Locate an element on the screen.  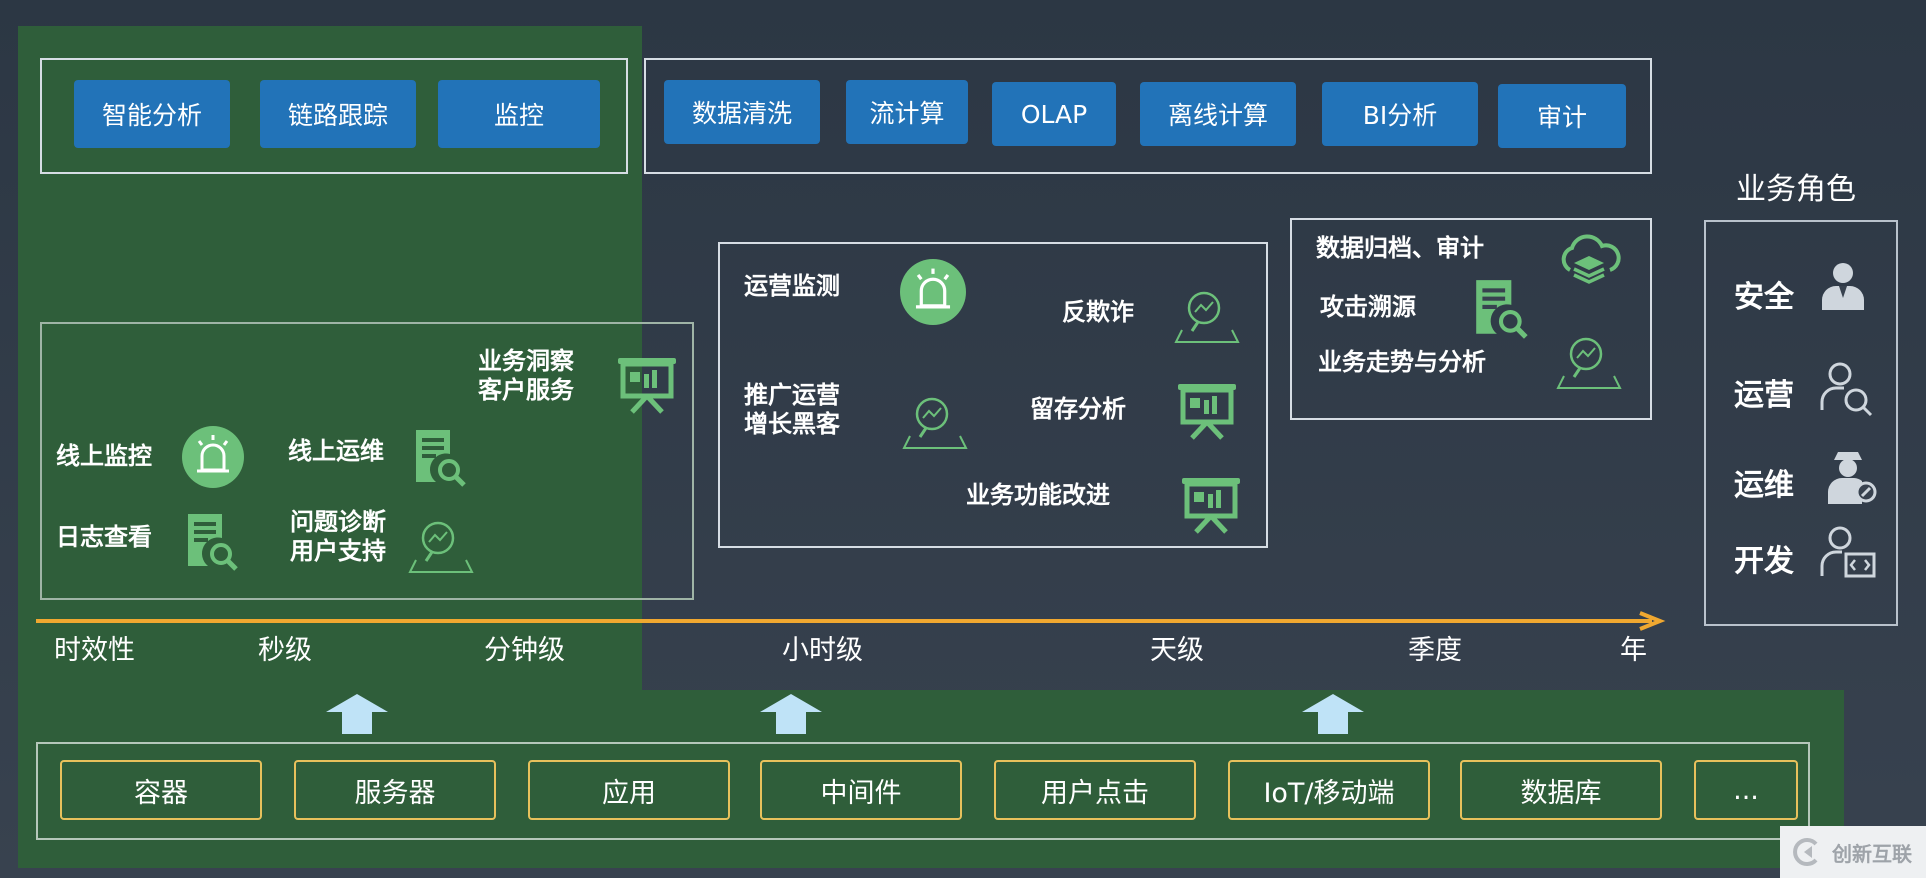
archive-audit-label: 数据归档、审计 is located at coordinates (1400, 248).